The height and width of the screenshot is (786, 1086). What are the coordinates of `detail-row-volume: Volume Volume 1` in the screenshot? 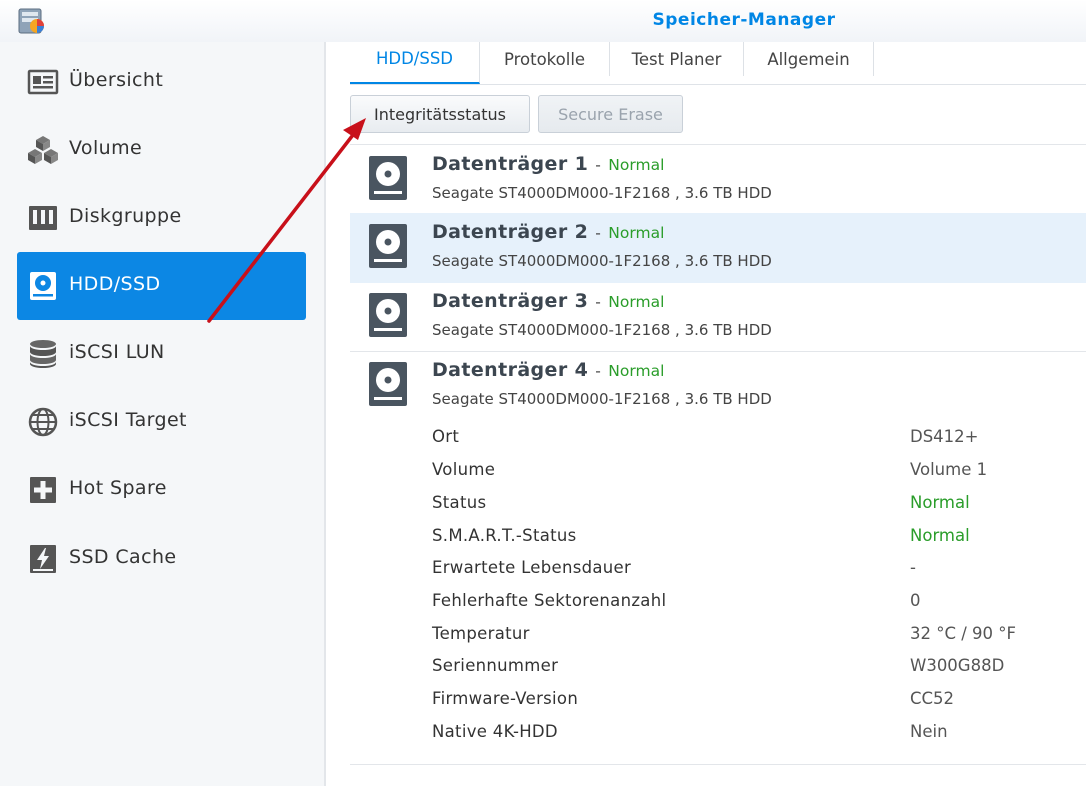 It's located at (752, 475).